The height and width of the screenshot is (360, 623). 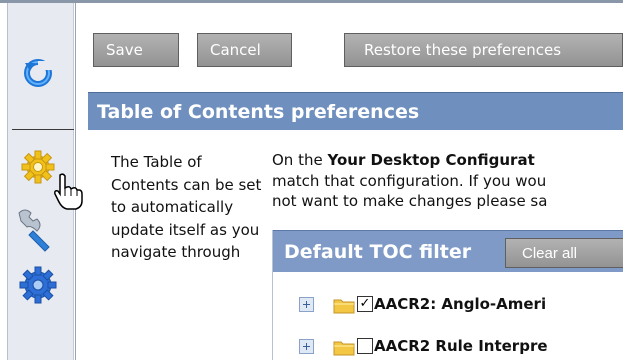 I want to click on tree-item: AACR2 Rule Interpre, so click(x=448, y=347).